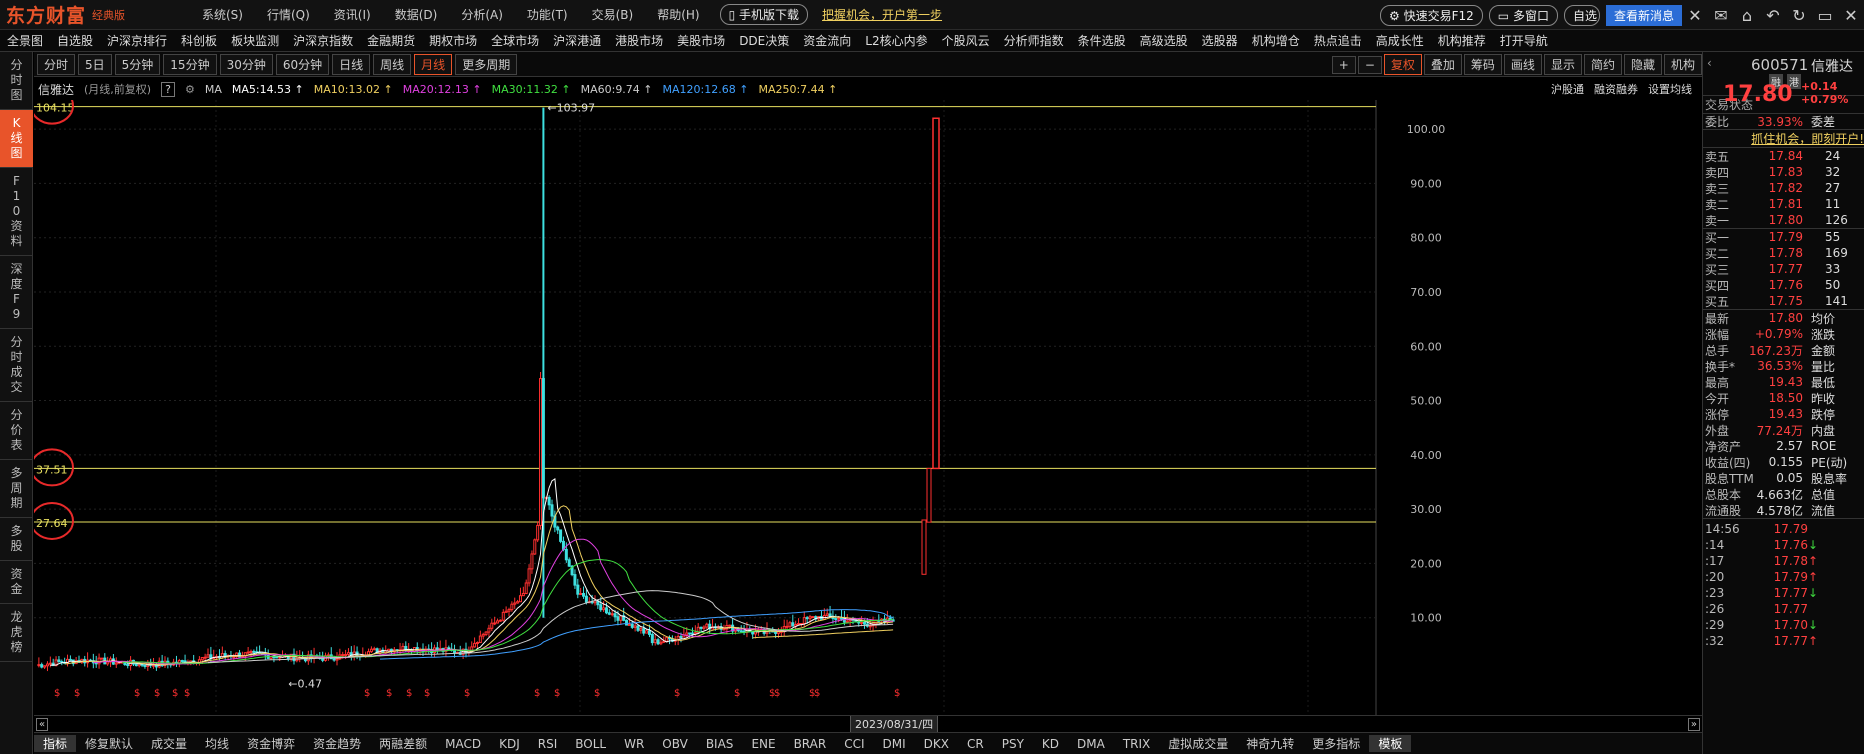 The image size is (1864, 754). Describe the element at coordinates (1773, 15) in the screenshot. I see `back-icon: ↶` at that location.